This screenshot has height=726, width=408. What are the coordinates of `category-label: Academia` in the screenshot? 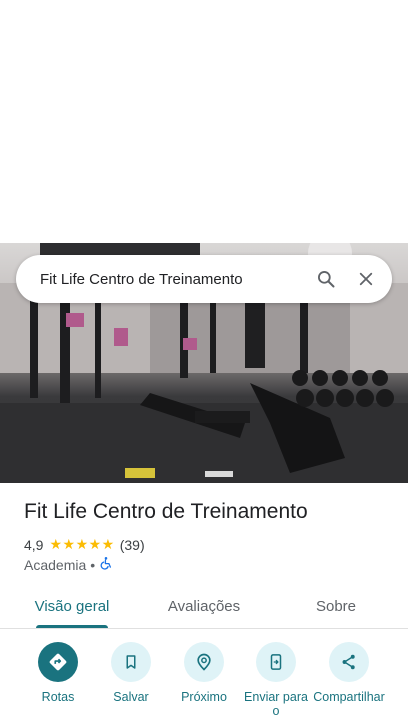 It's located at (55, 564).